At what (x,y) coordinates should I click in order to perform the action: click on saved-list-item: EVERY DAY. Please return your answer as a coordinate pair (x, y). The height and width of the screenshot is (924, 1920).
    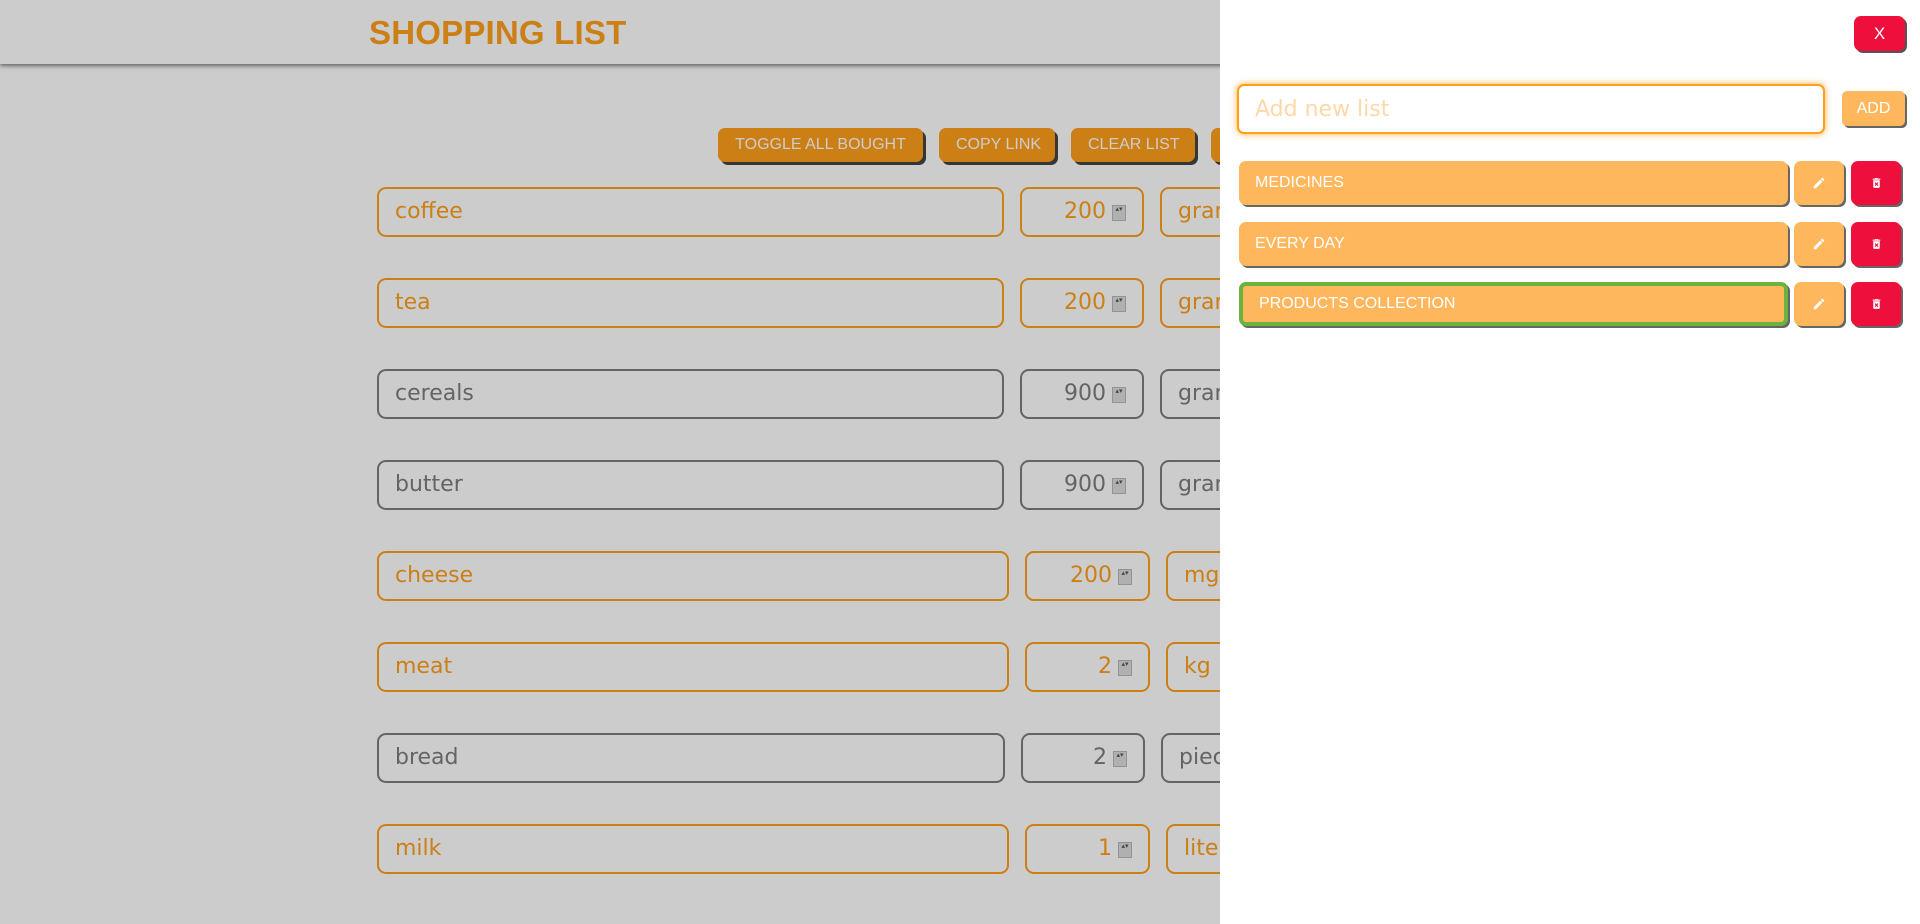
    Looking at the image, I should click on (1513, 244).